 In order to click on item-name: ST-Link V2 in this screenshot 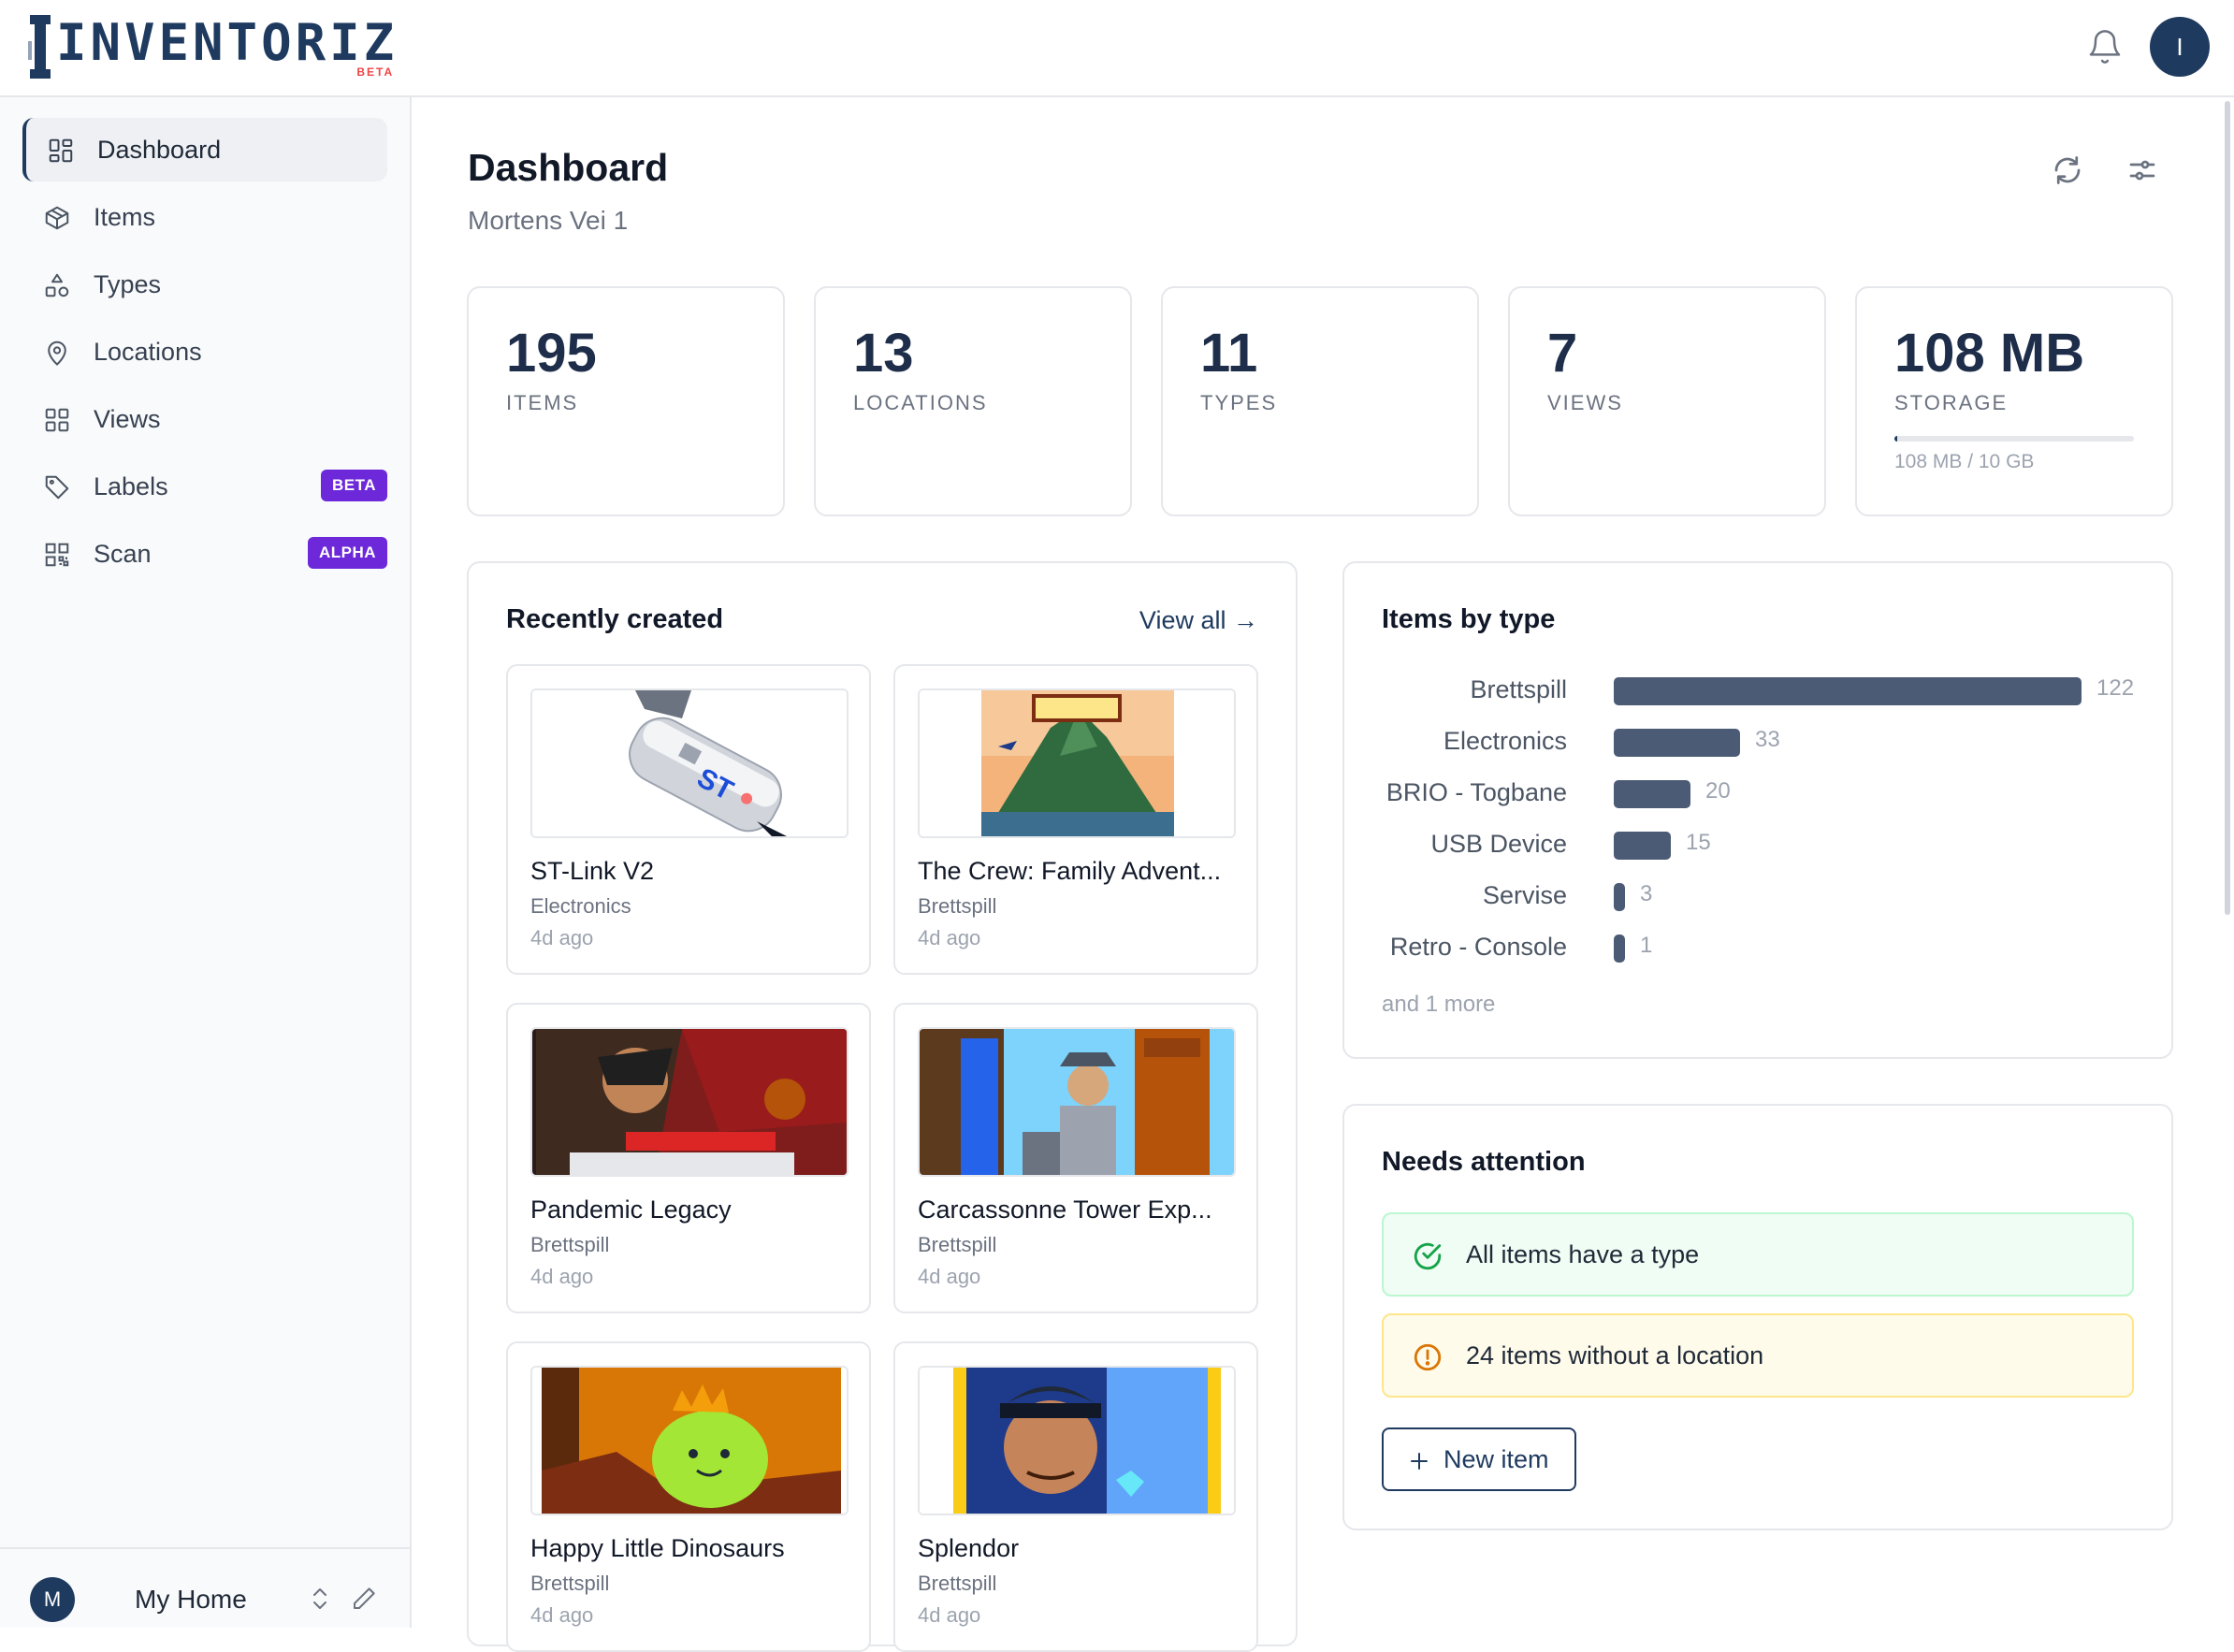, I will do `click(592, 871)`.